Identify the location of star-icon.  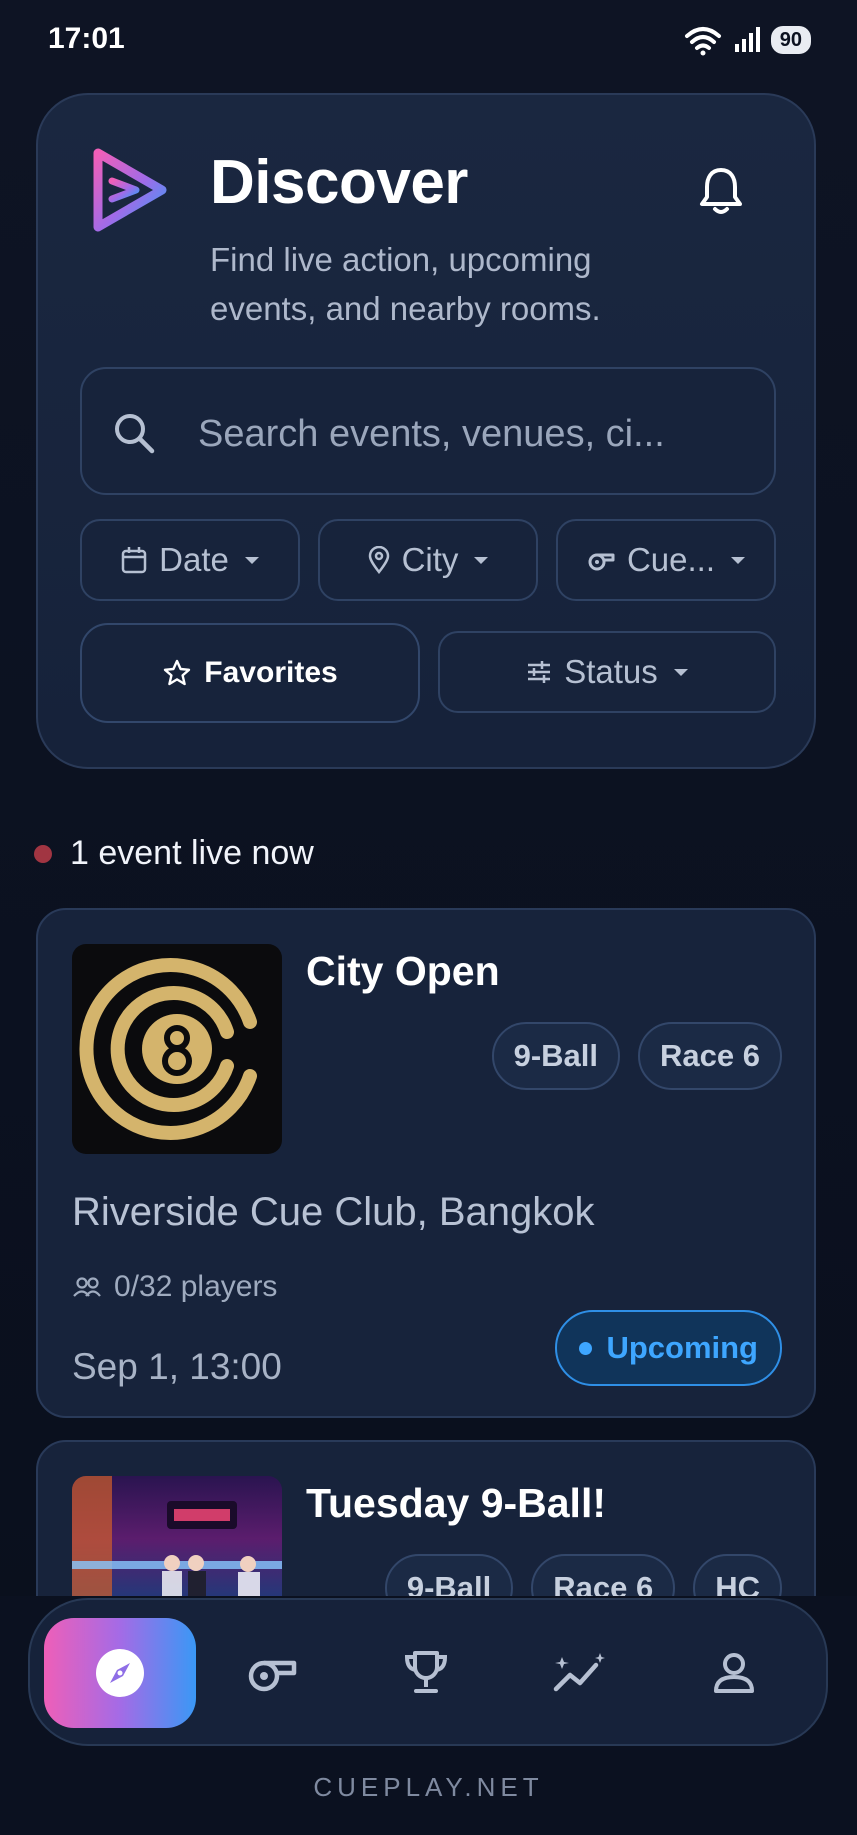
(177, 672).